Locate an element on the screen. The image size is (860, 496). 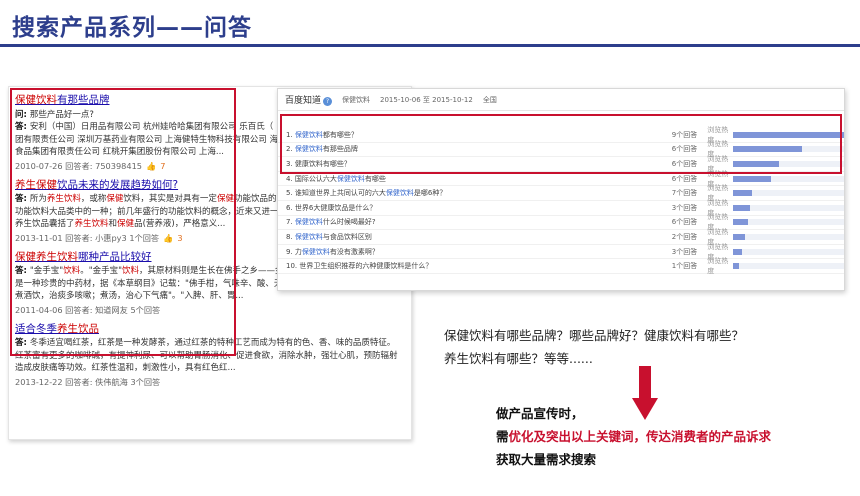
result-title-keyword: 保健饮料 is located at coordinates (36, 100).